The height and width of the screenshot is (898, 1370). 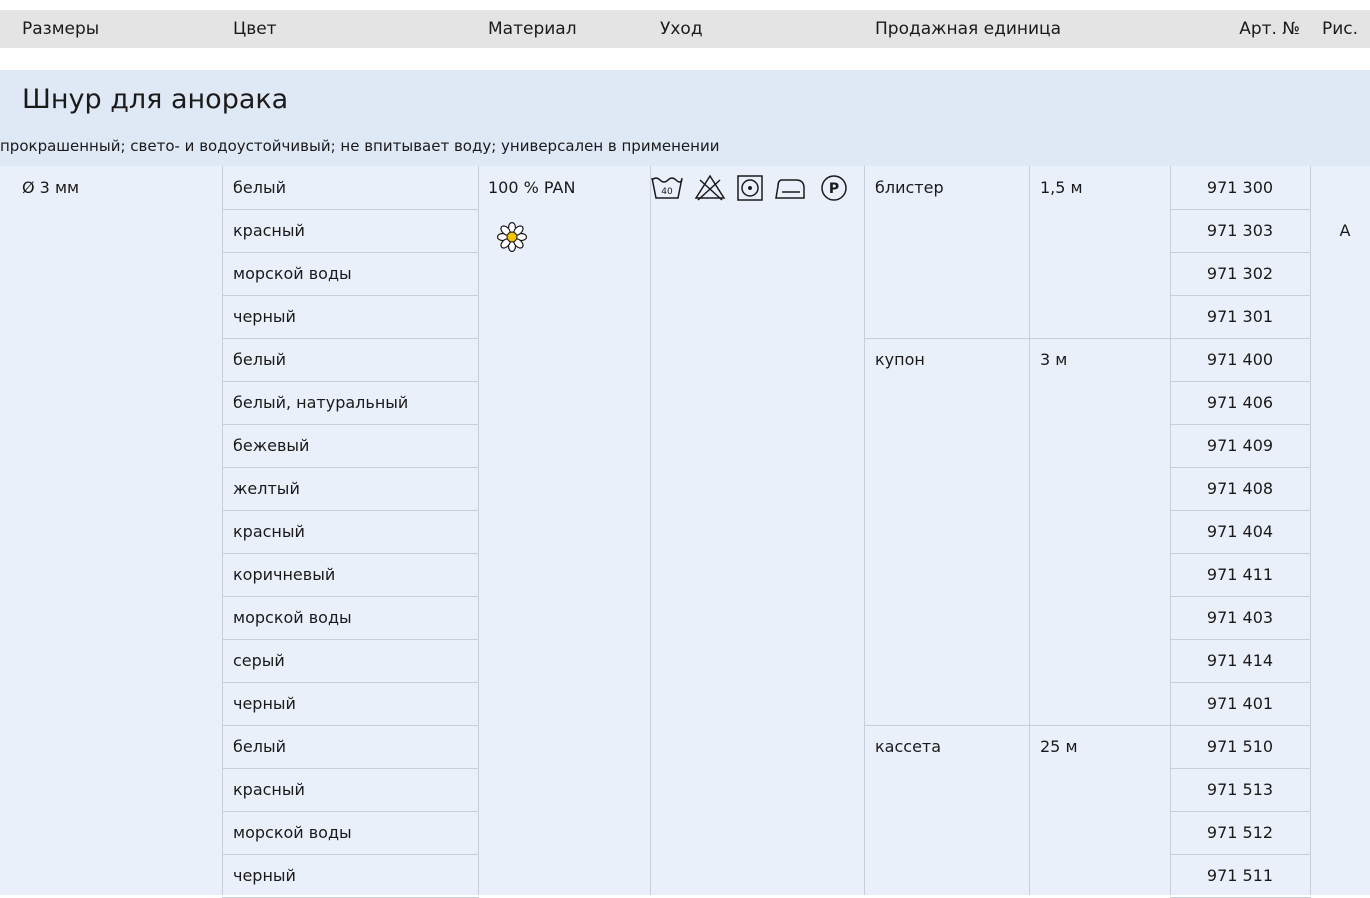 What do you see at coordinates (284, 574) in the screenshot?
I see `color-cell: коричневый` at bounding box center [284, 574].